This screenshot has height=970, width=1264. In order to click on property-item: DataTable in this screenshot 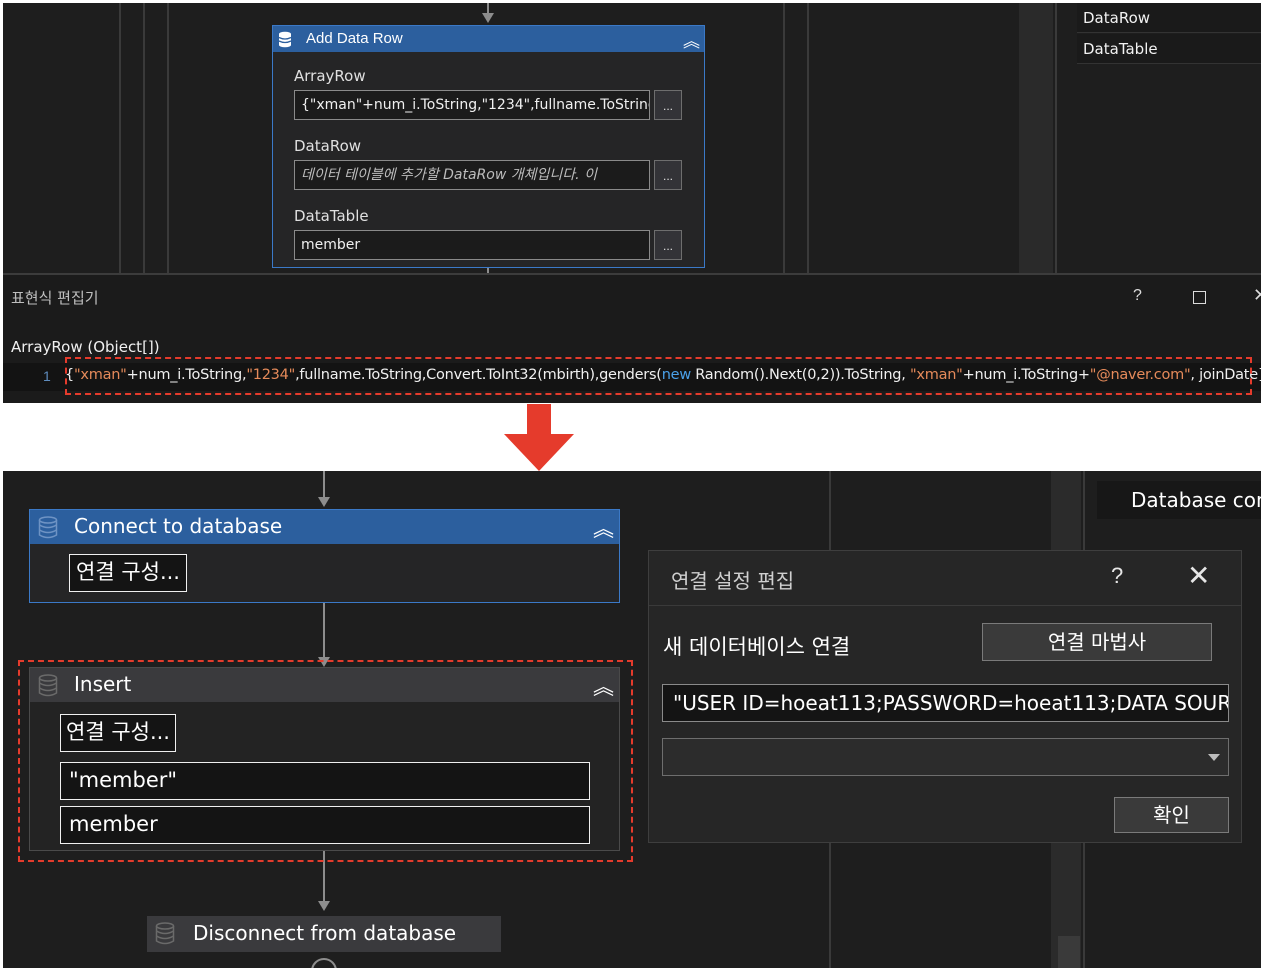, I will do `click(1169, 49)`.